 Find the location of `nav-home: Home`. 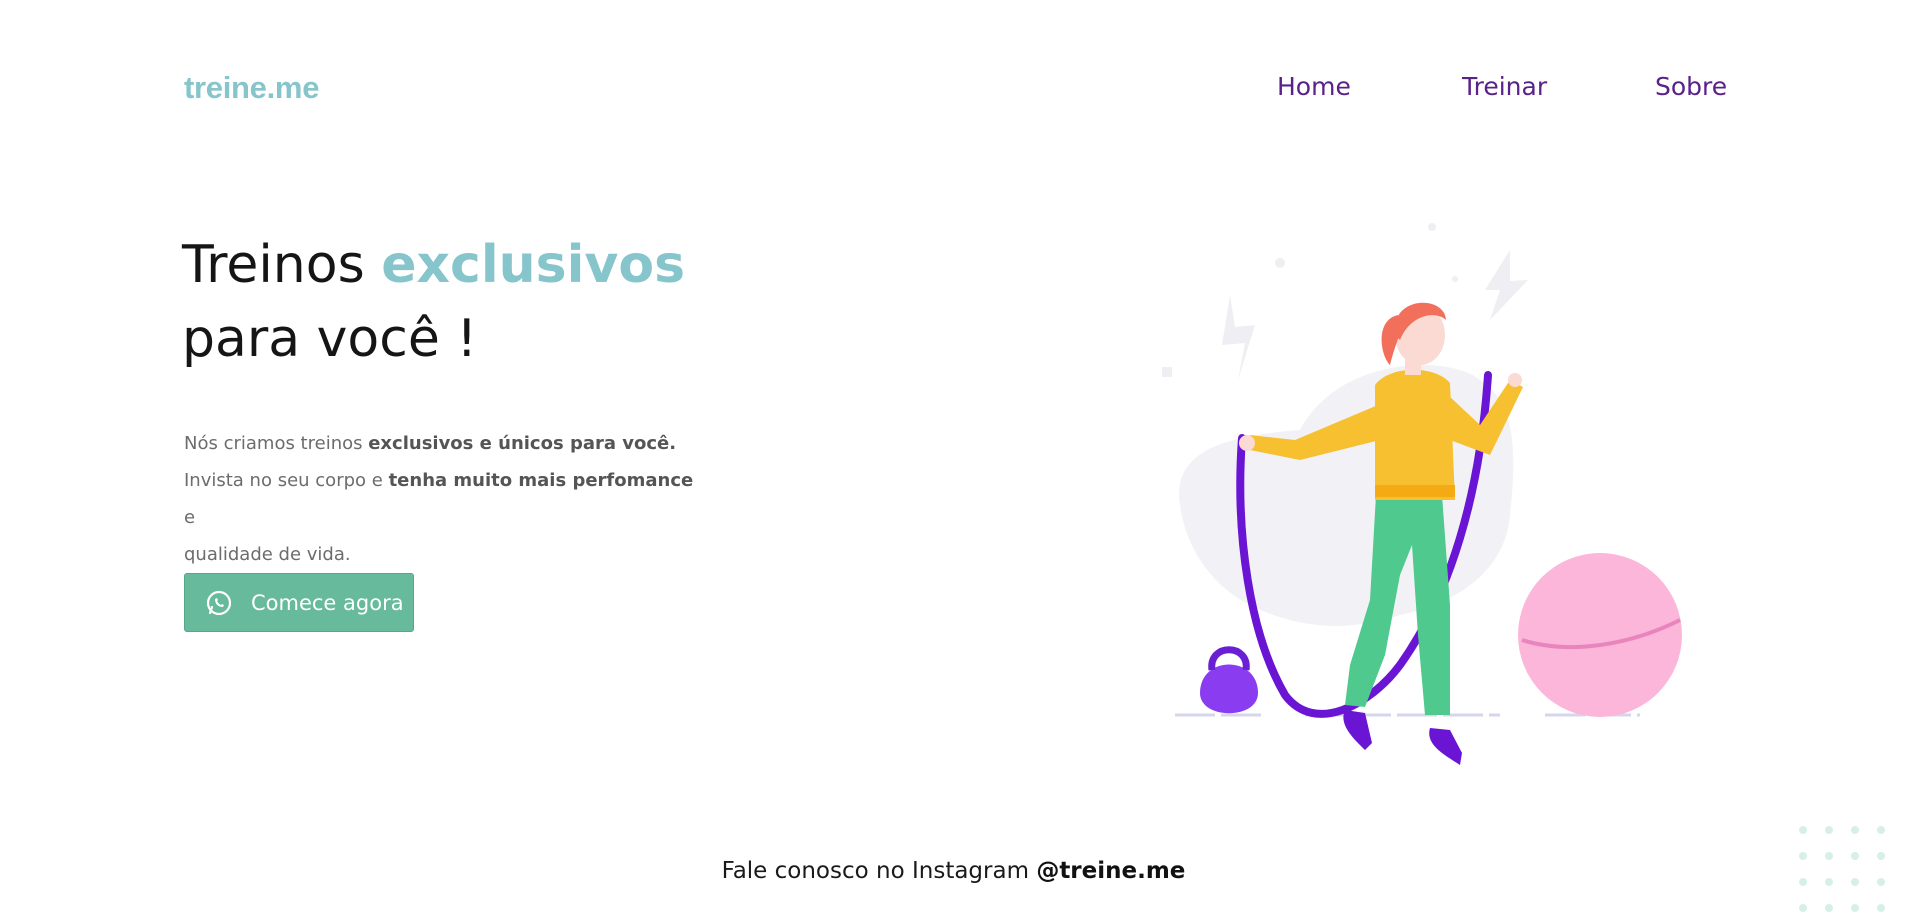

nav-home: Home is located at coordinates (1314, 86).